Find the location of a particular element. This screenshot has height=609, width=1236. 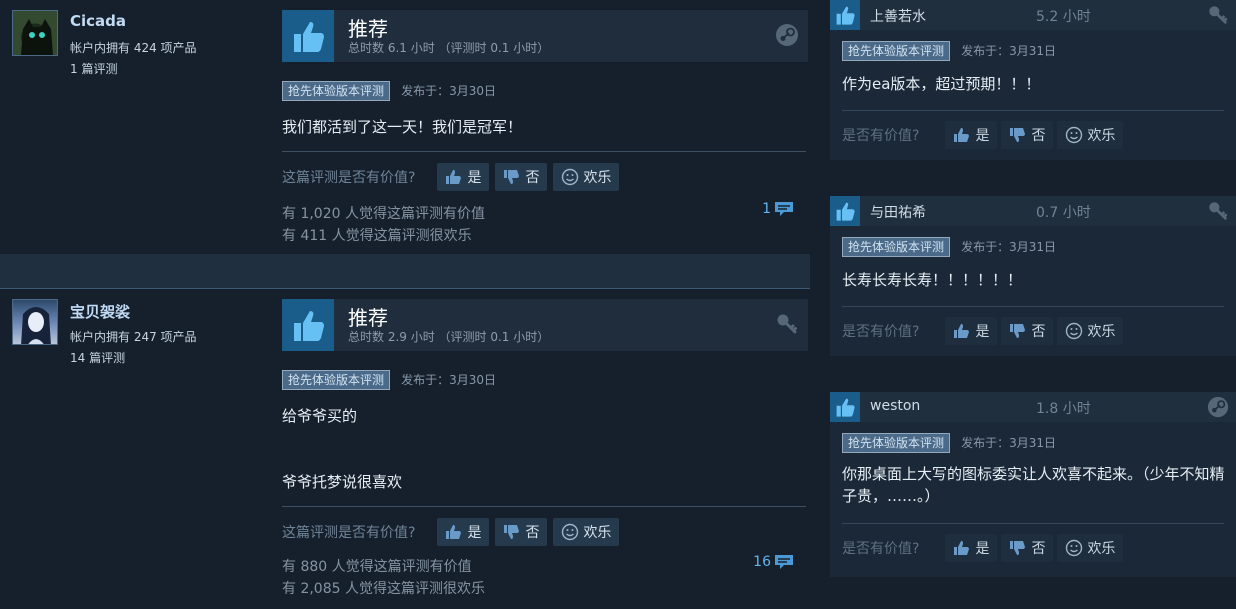

badge-row: 抢先体验版本评测 发布于：3月30日 is located at coordinates (389, 90).